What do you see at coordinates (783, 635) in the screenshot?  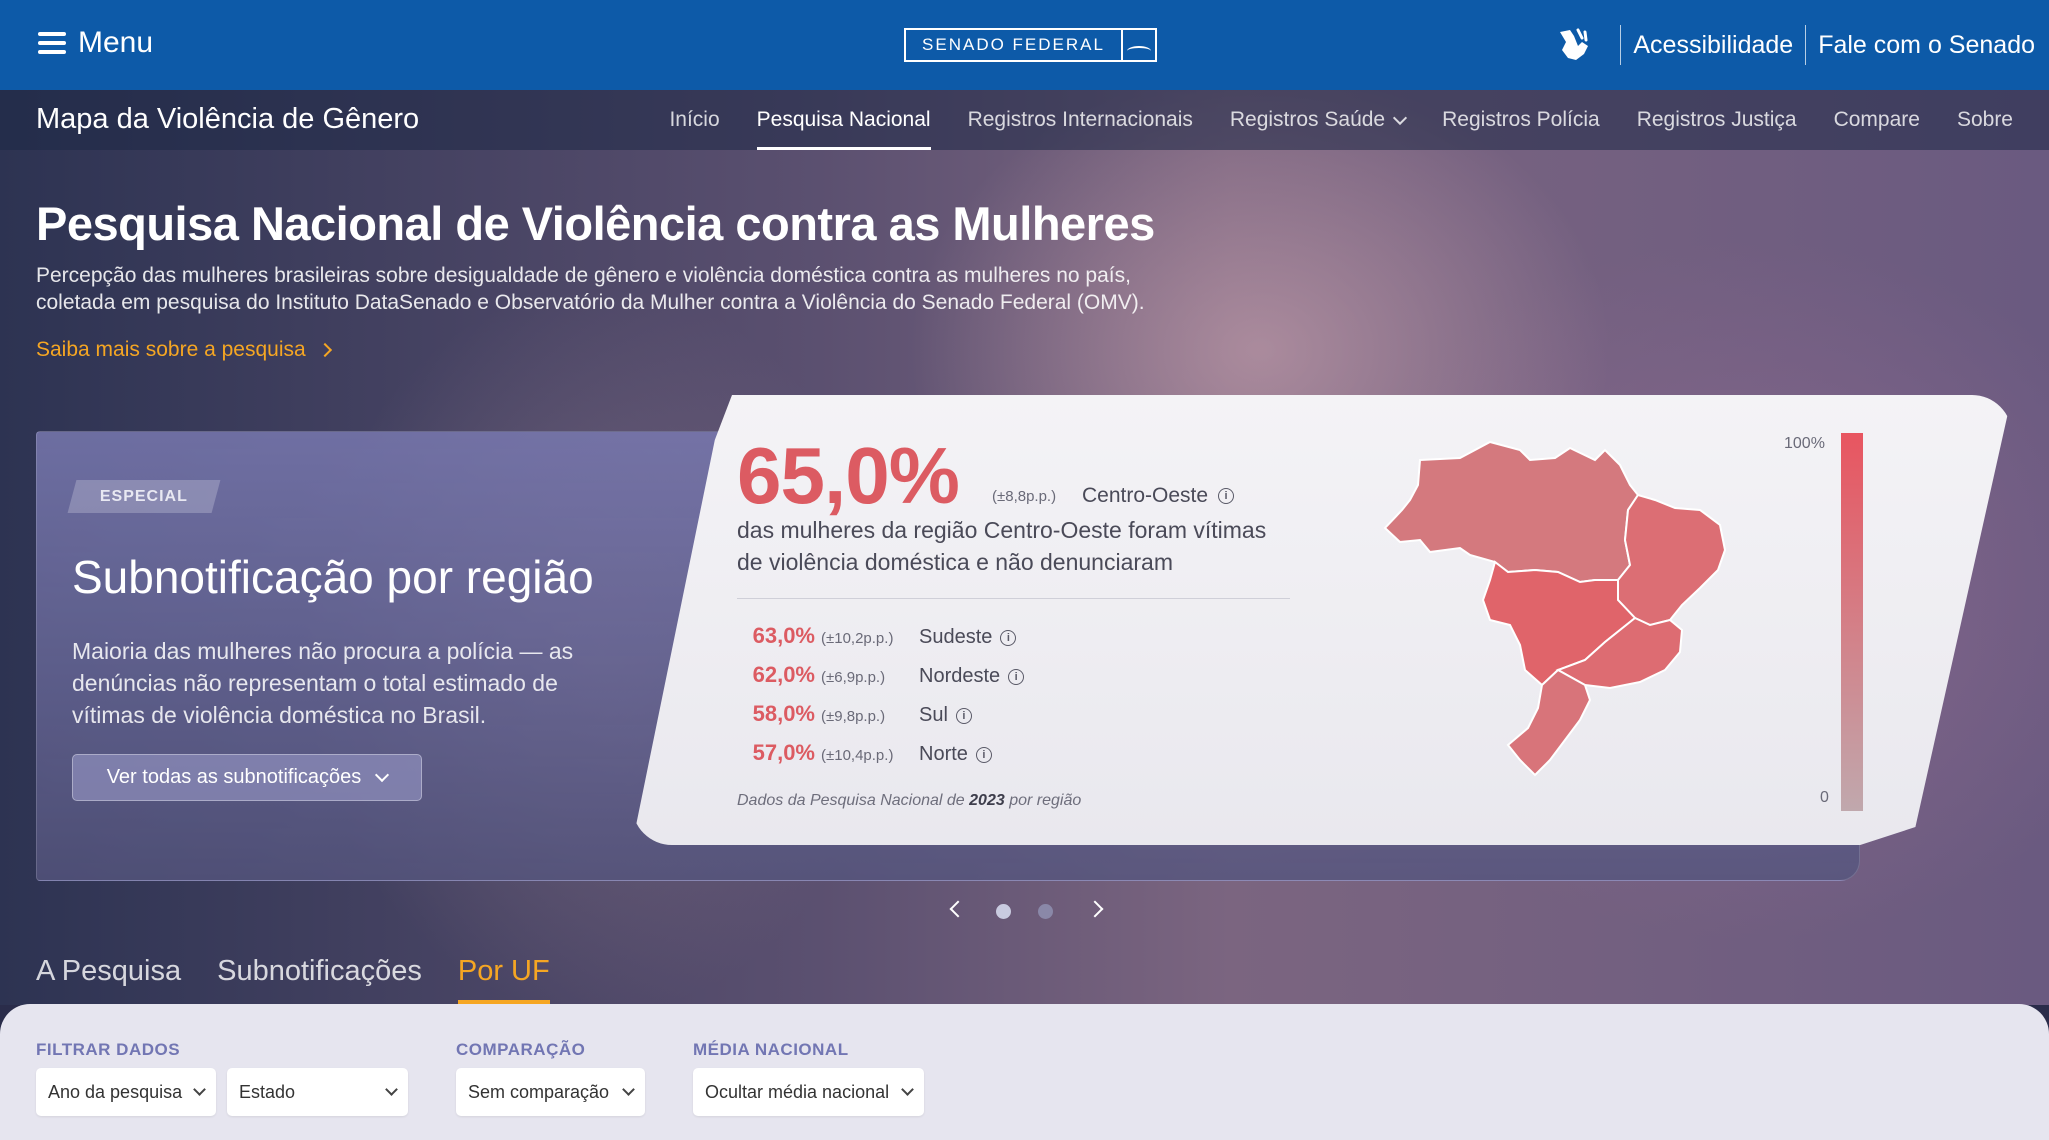 I see `region-value: 63,0%` at bounding box center [783, 635].